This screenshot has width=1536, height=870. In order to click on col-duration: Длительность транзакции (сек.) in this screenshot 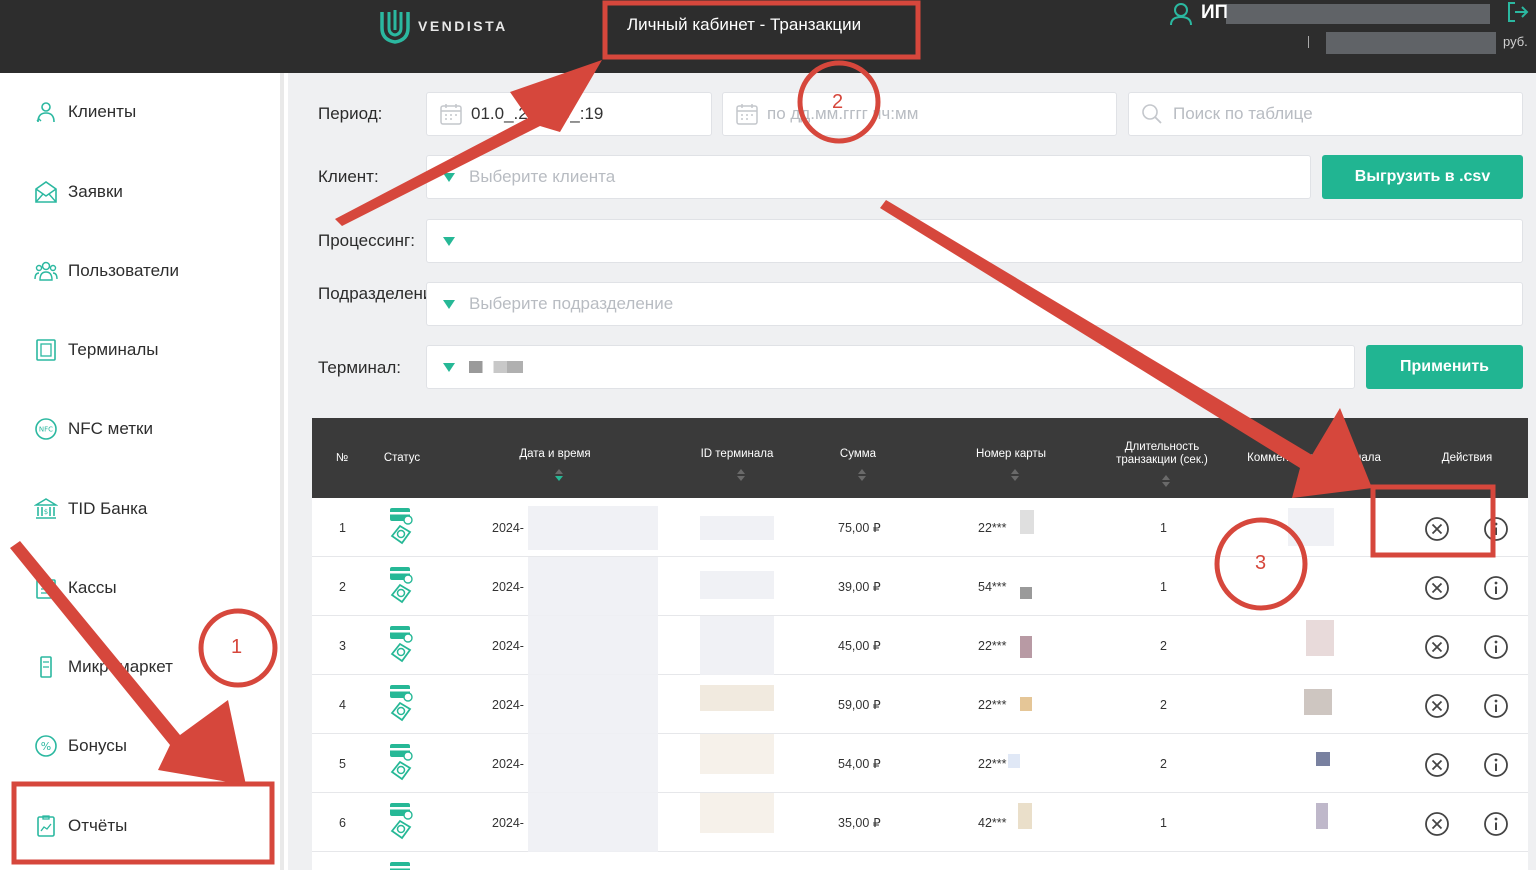, I will do `click(1162, 458)`.